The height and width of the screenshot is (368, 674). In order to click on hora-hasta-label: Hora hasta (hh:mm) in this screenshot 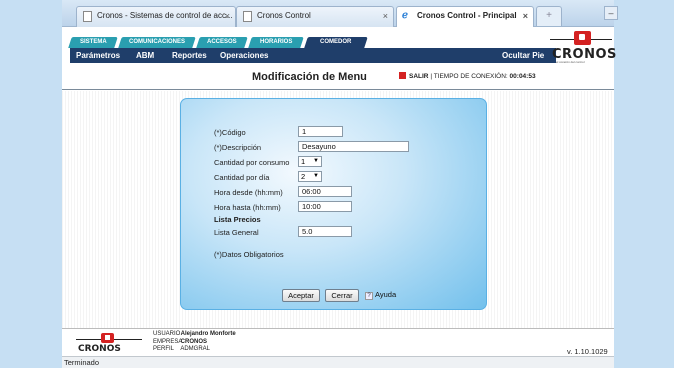, I will do `click(247, 207)`.